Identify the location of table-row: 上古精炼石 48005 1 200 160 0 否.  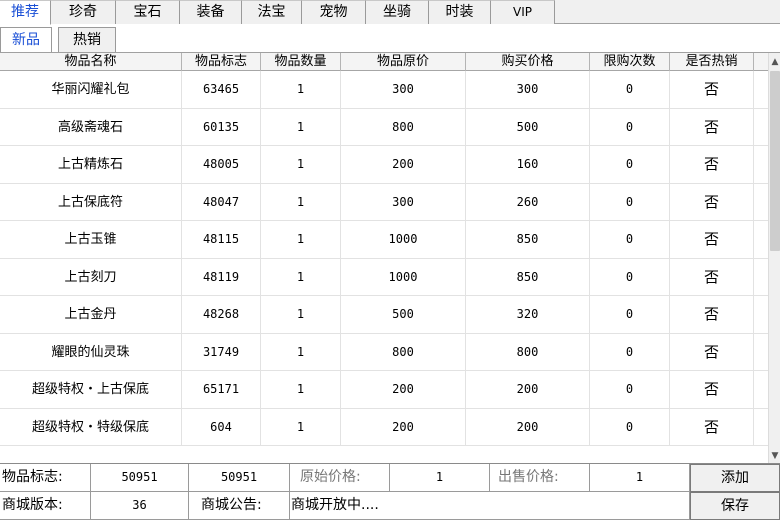
(384, 165).